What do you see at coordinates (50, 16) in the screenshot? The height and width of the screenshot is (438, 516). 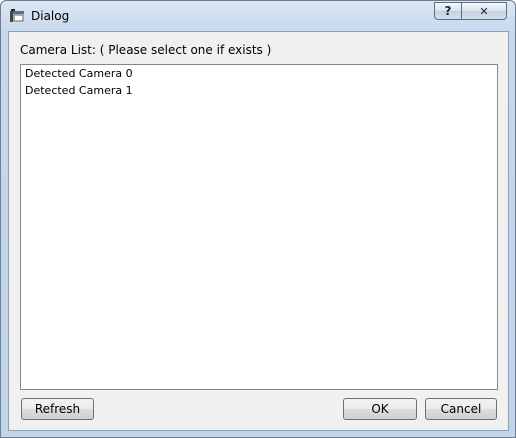 I see `window-title: Dialog` at bounding box center [50, 16].